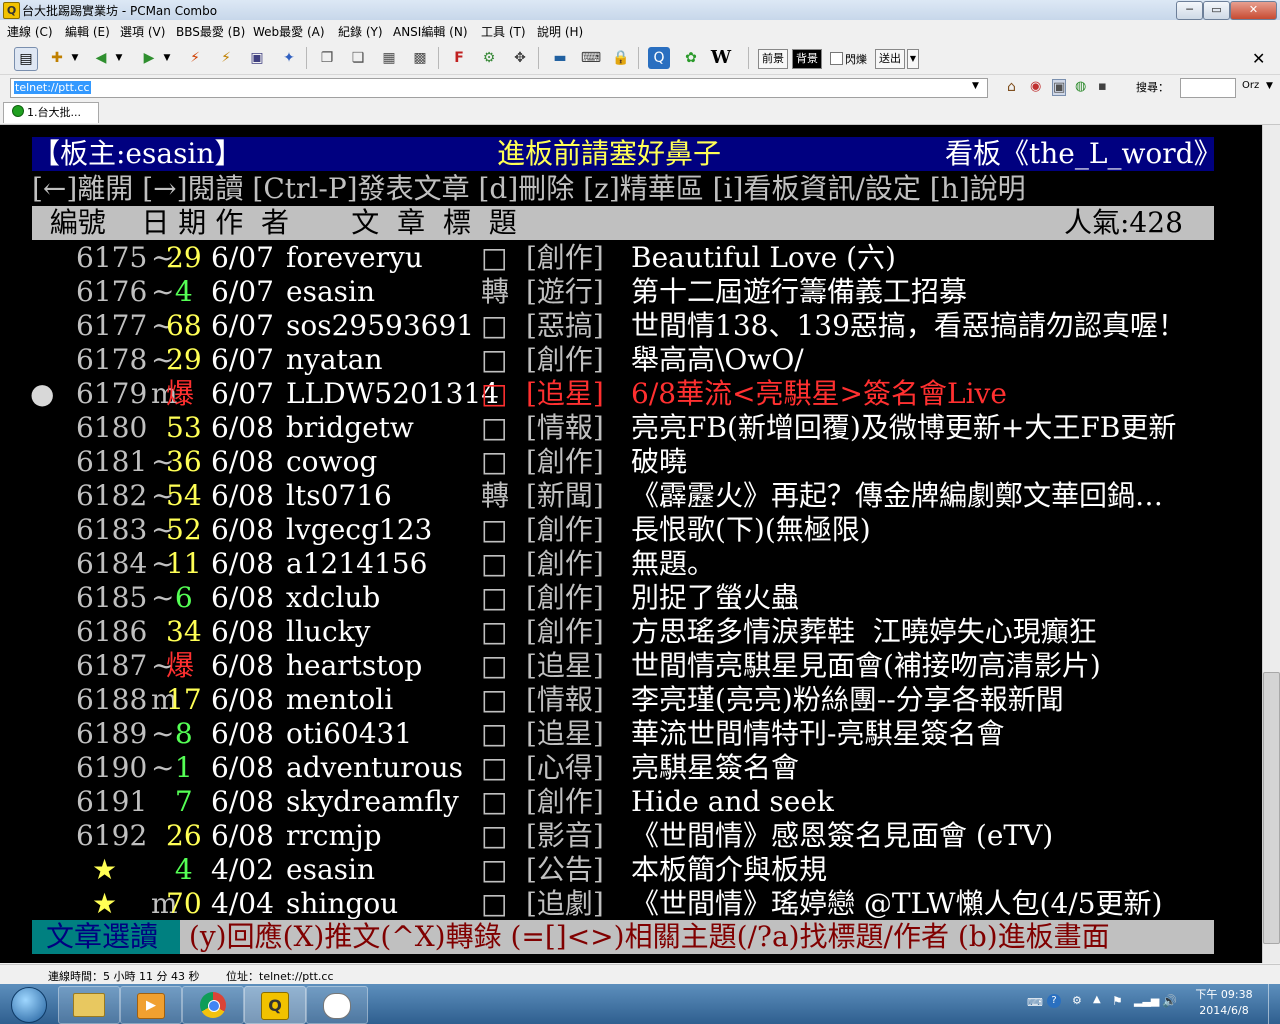 This screenshot has width=1280, height=1024. I want to click on article-author: rrcmjp, so click(334, 835).